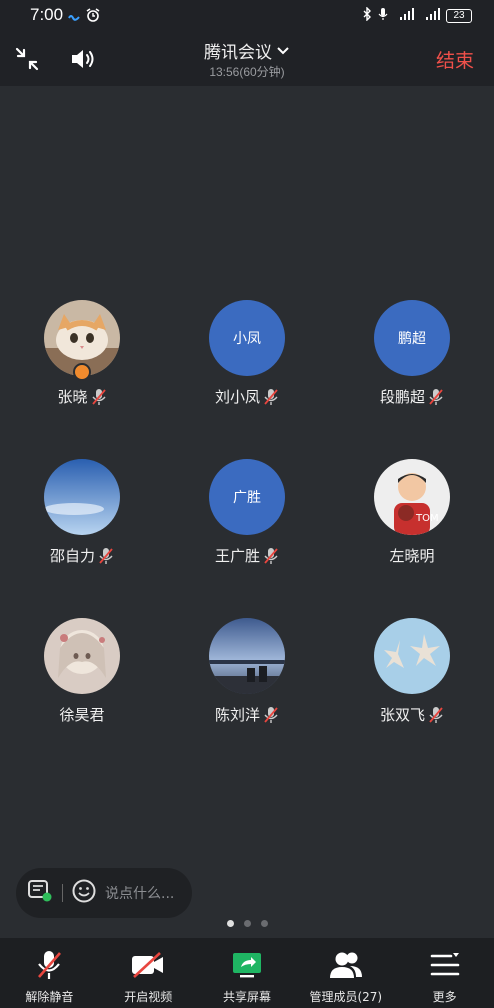 Image resolution: width=494 pixels, height=1008 pixels. Describe the element at coordinates (367, 15) in the screenshot. I see `bluetooth-icon` at that location.